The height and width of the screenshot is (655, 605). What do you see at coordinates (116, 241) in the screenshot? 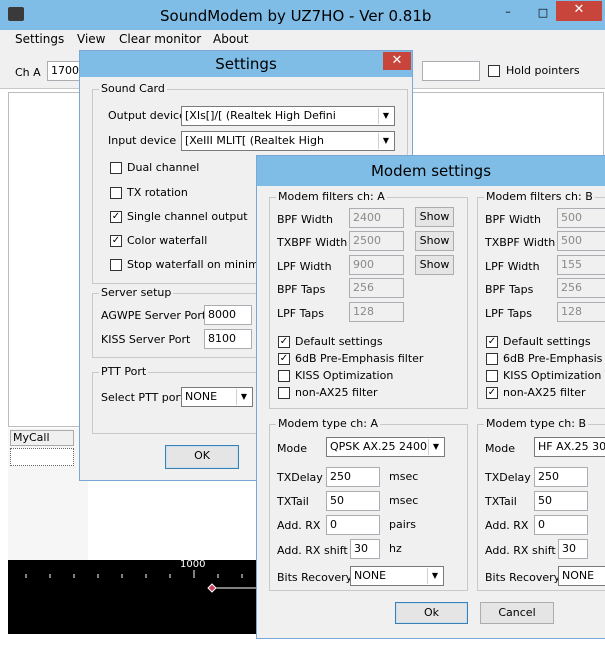
I see `color-waterfall-checkbox: ✓` at bounding box center [116, 241].